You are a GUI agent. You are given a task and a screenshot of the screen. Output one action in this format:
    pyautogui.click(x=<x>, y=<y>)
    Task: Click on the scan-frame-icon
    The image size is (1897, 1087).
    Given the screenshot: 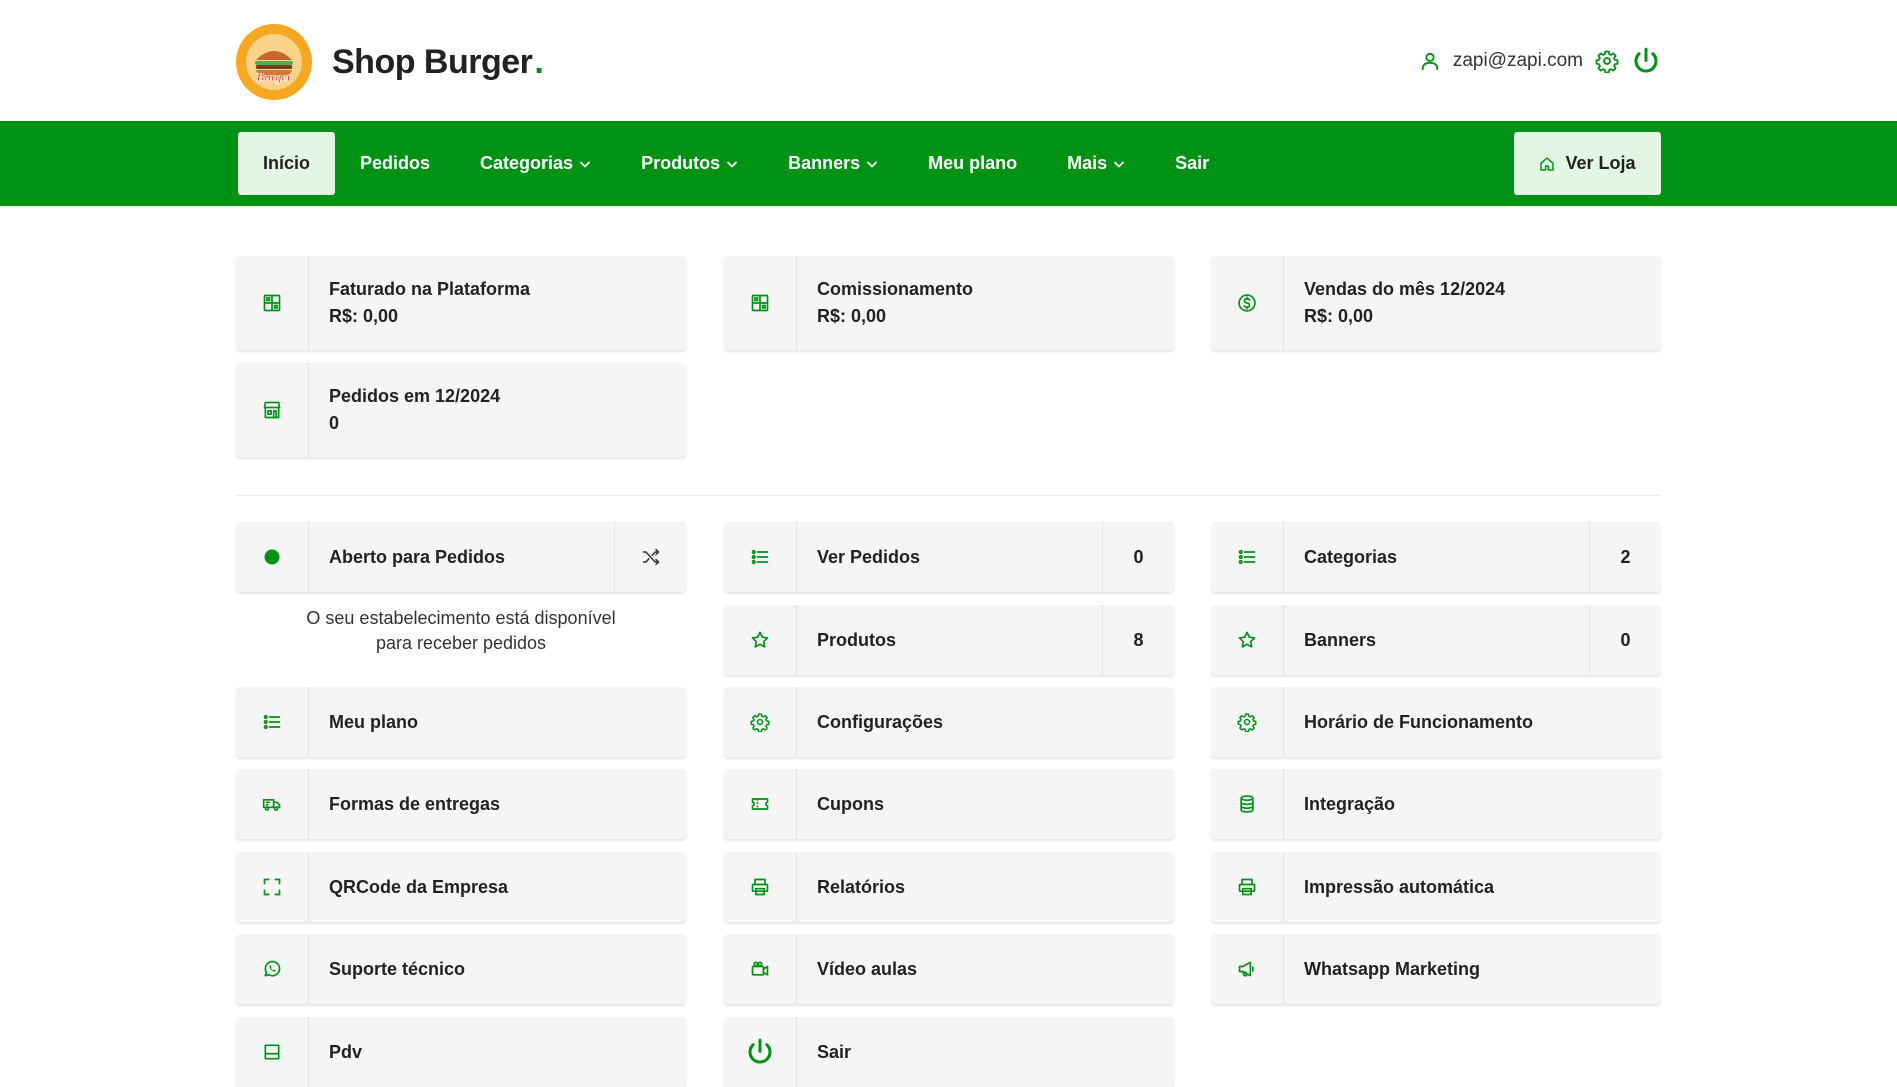 What is the action you would take?
    pyautogui.click(x=272, y=887)
    